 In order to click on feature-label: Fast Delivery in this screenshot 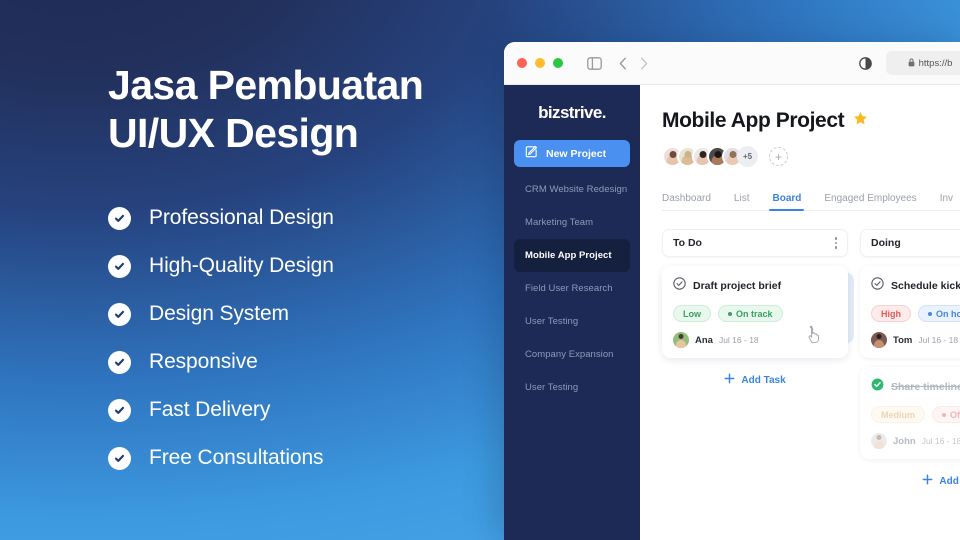, I will do `click(210, 410)`.